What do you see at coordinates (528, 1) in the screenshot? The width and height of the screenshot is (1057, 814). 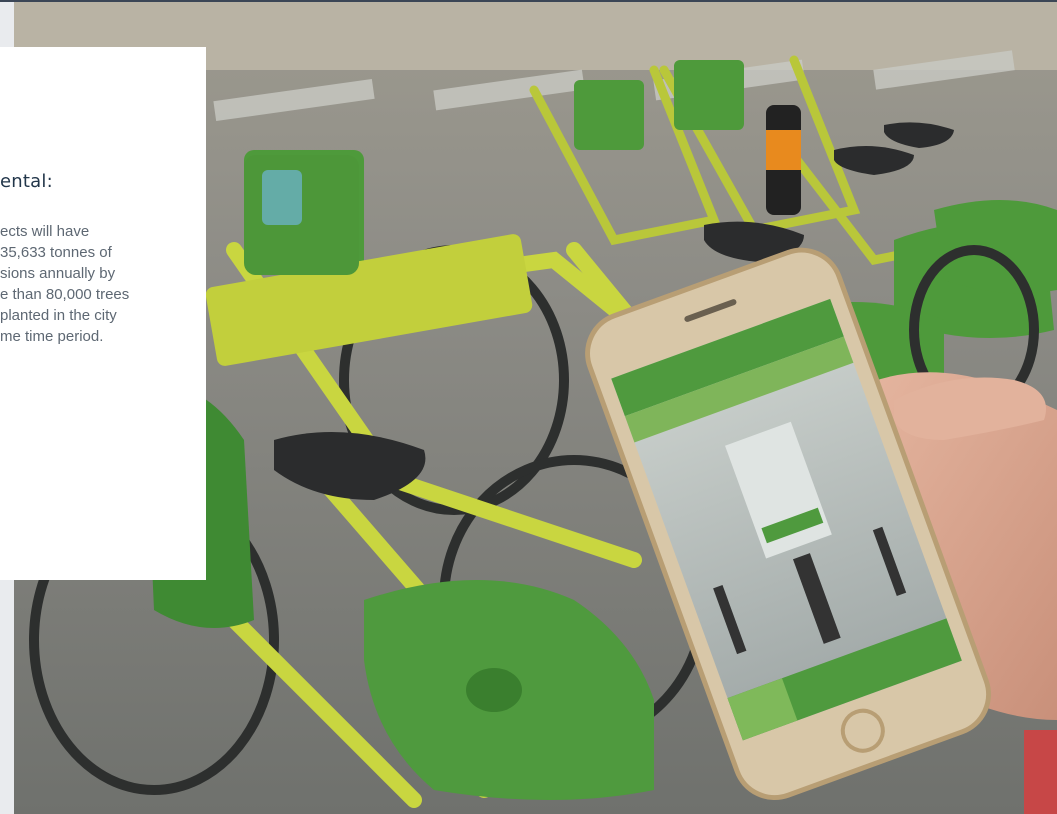 I see `top-rule` at bounding box center [528, 1].